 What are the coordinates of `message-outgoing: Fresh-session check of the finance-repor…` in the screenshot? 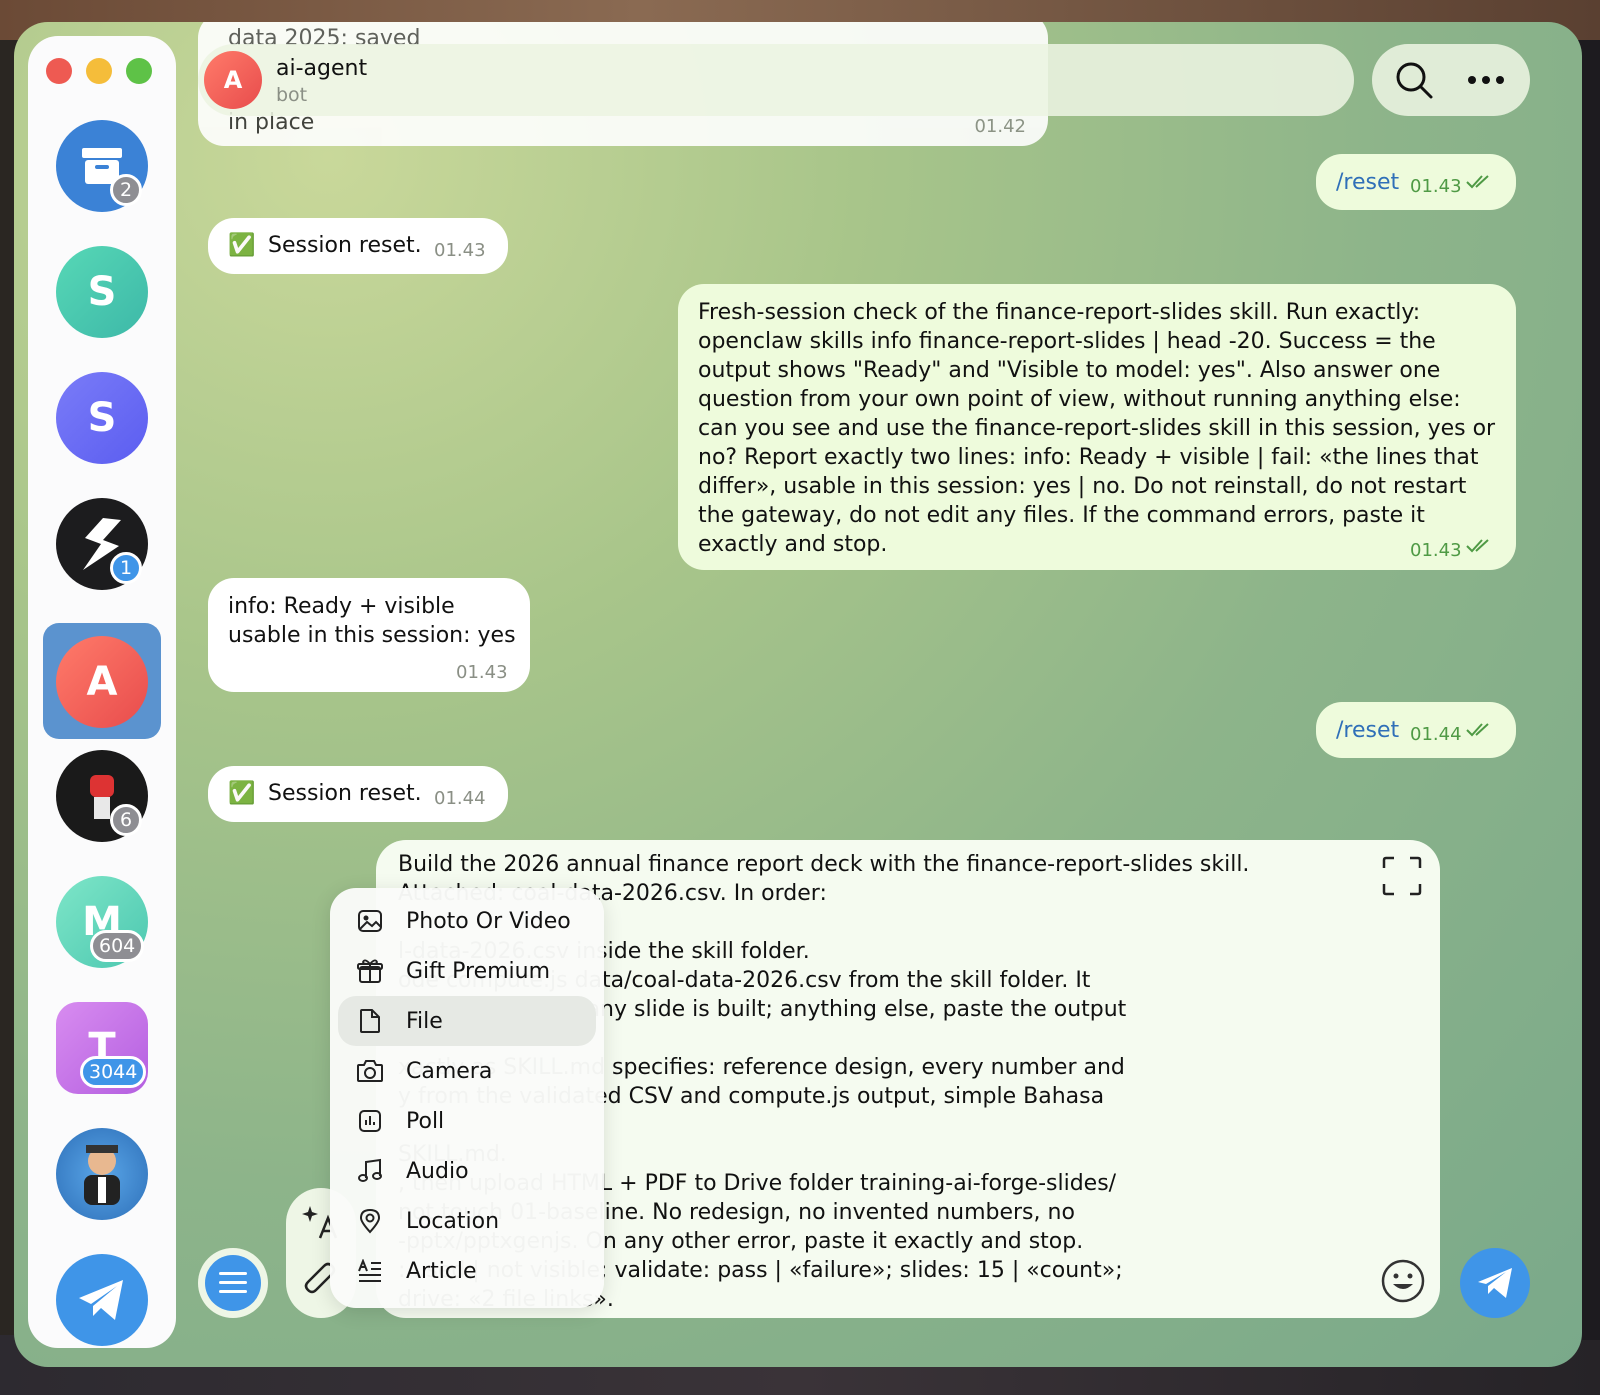 It's located at (1097, 427).